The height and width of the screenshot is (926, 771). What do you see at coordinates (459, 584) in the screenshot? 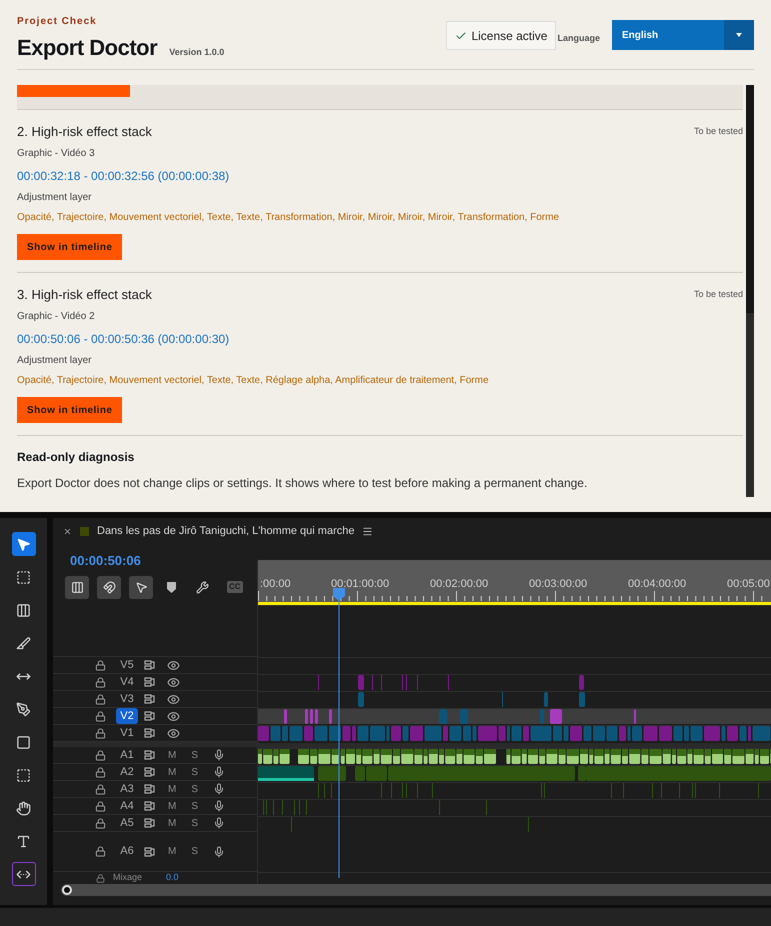
I see `ruler-label: 00:02:00:00` at bounding box center [459, 584].